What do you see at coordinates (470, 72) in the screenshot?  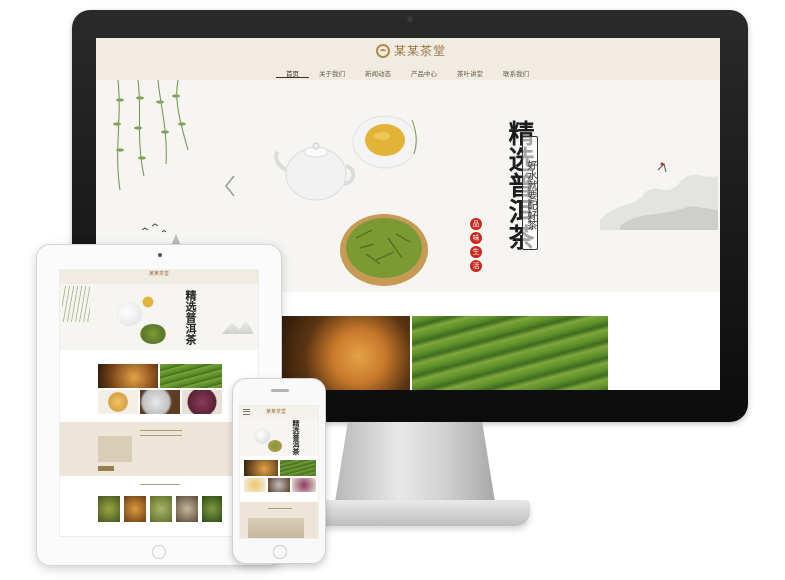 I see `nav-item-tea-lecture: 茶叶讲堂` at bounding box center [470, 72].